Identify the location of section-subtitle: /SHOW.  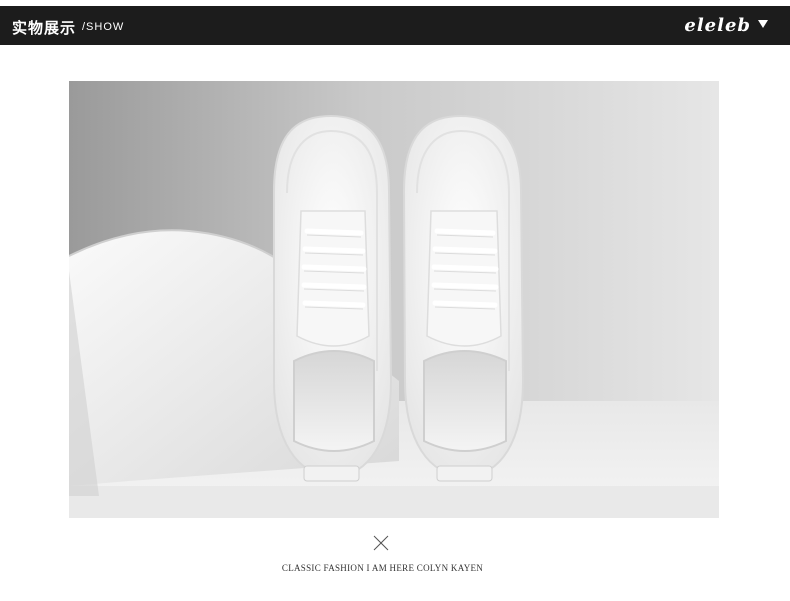
(103, 27).